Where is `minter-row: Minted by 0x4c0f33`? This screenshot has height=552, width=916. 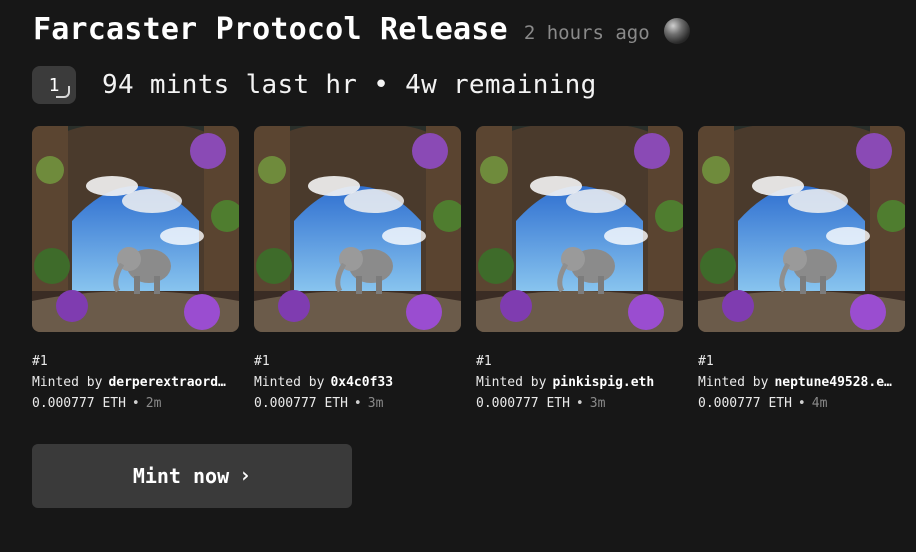 minter-row: Minted by 0x4c0f33 is located at coordinates (357, 382).